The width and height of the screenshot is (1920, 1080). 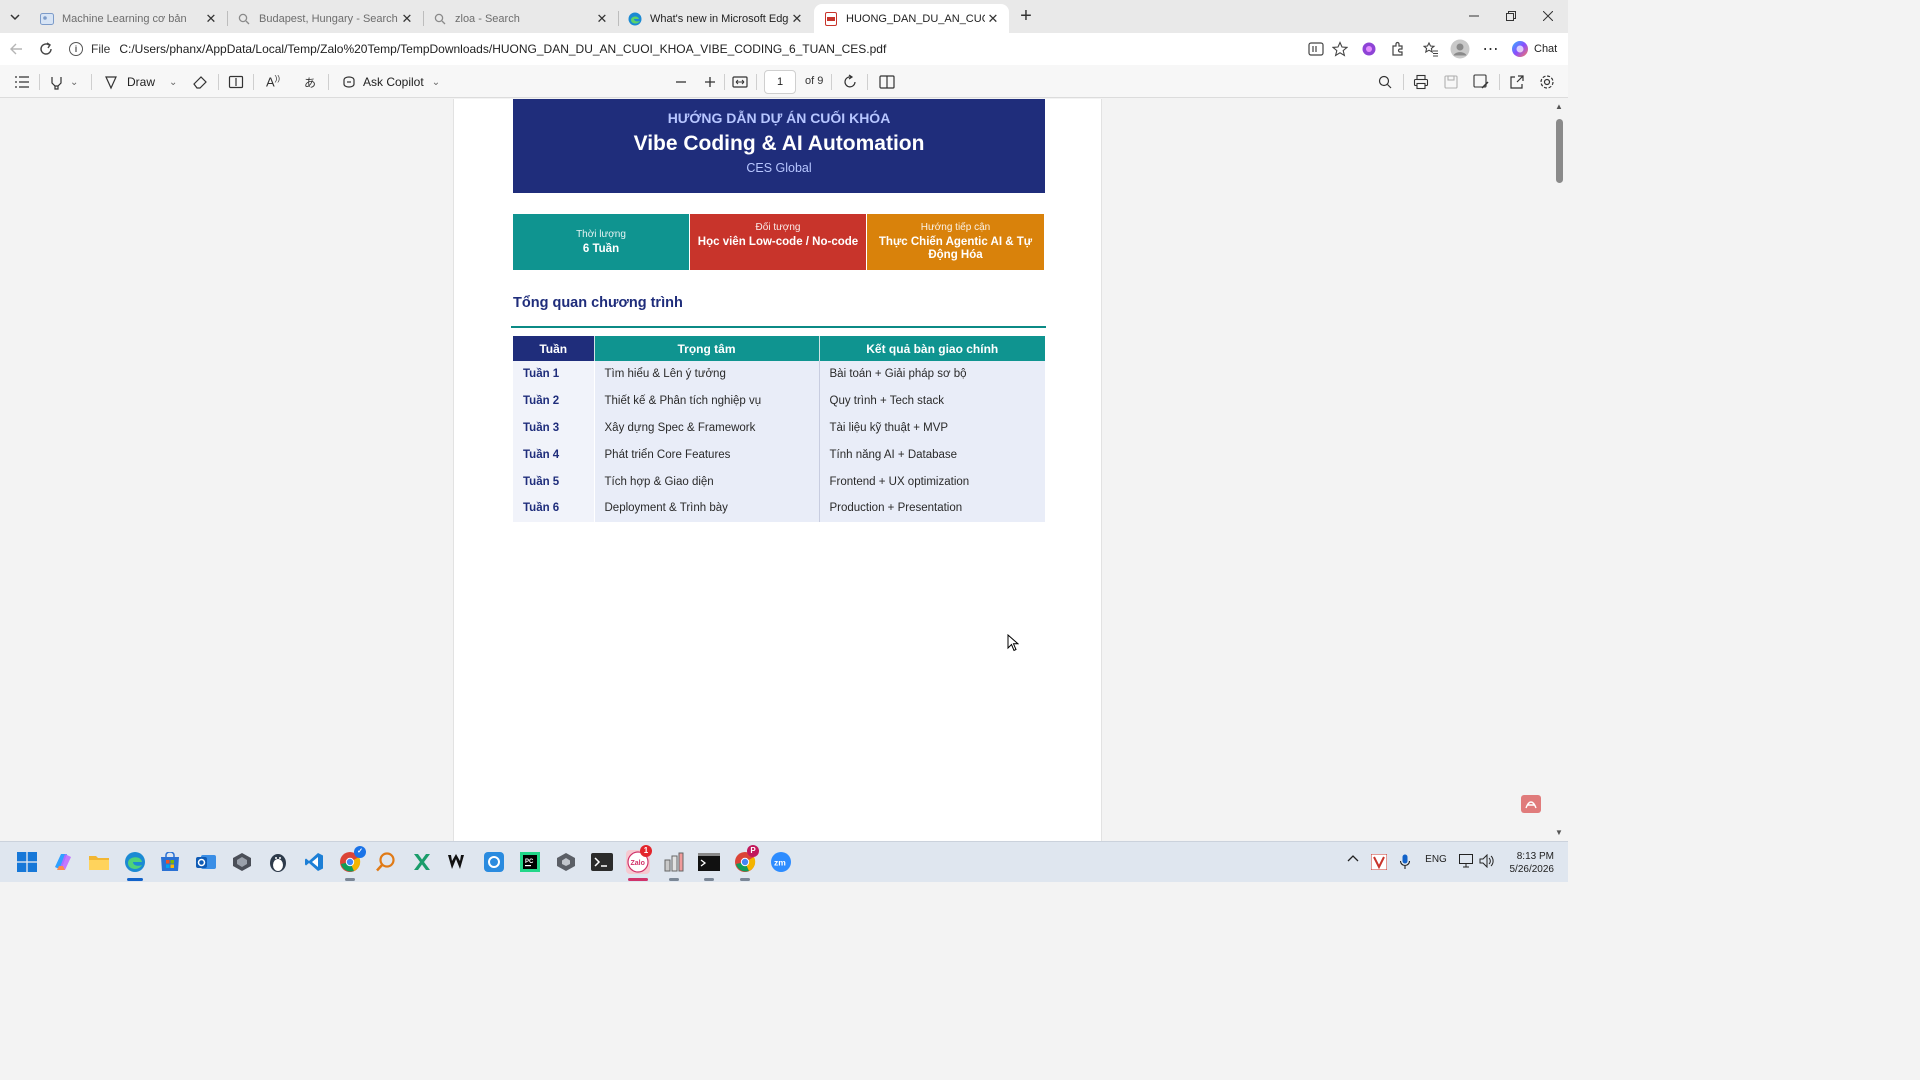 What do you see at coordinates (200, 82) in the screenshot?
I see `erase-button` at bounding box center [200, 82].